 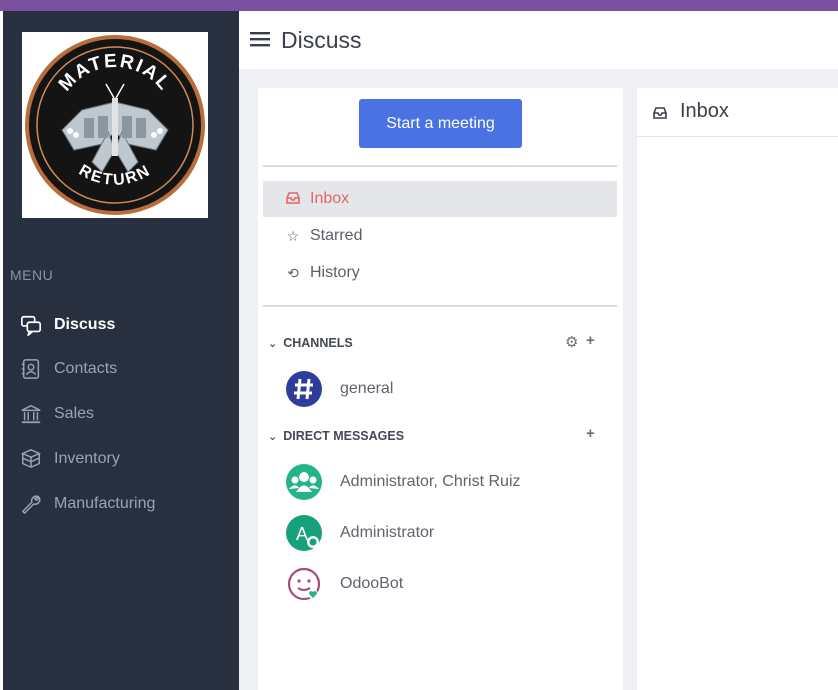 I want to click on boxes-icon, so click(x=31, y=459).